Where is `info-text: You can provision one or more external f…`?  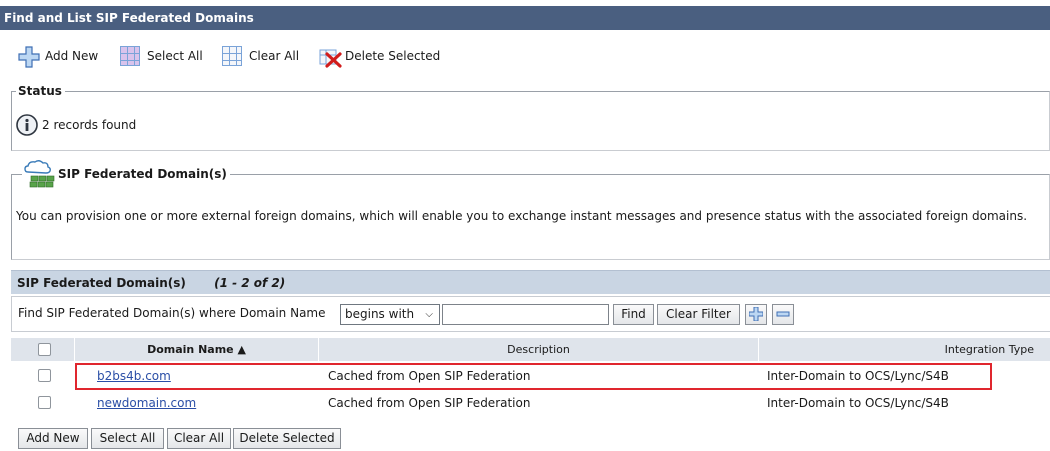
info-text: You can provision one or more external f… is located at coordinates (522, 216).